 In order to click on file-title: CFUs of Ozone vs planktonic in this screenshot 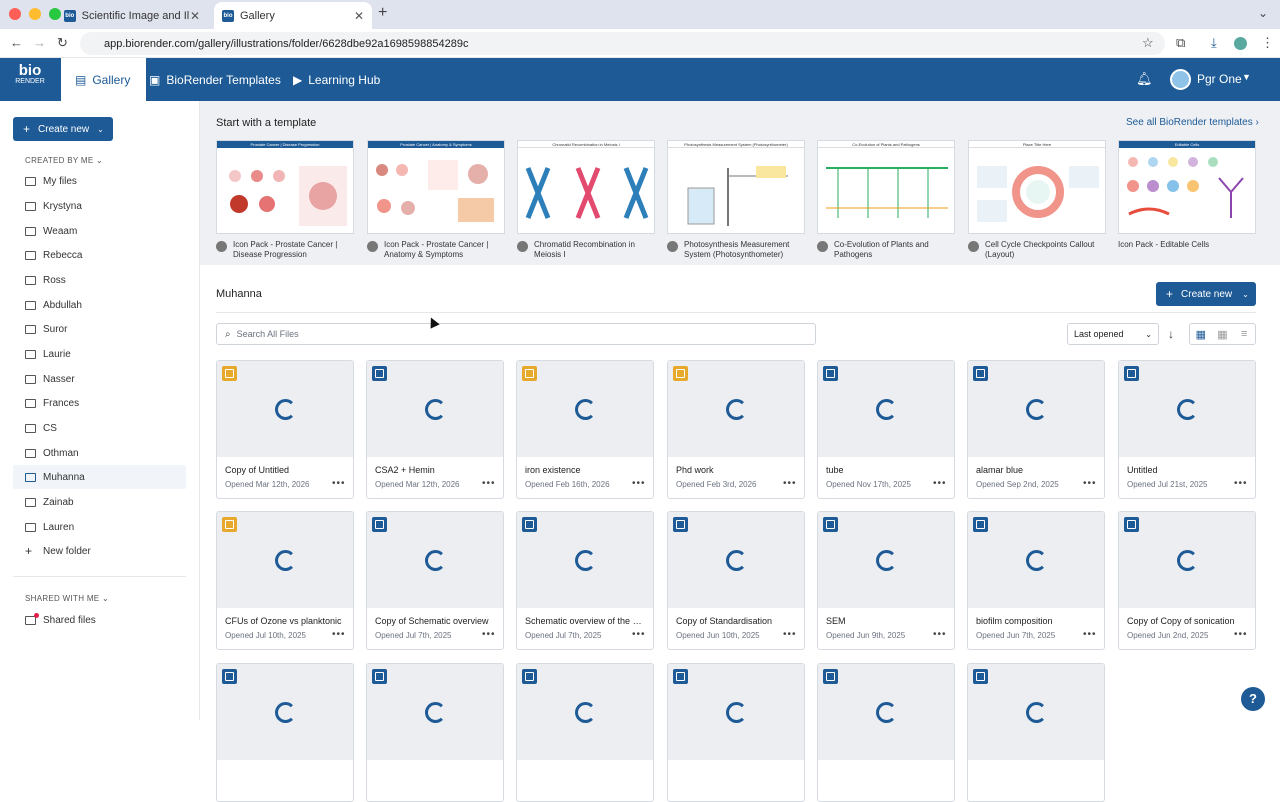, I will do `click(285, 621)`.